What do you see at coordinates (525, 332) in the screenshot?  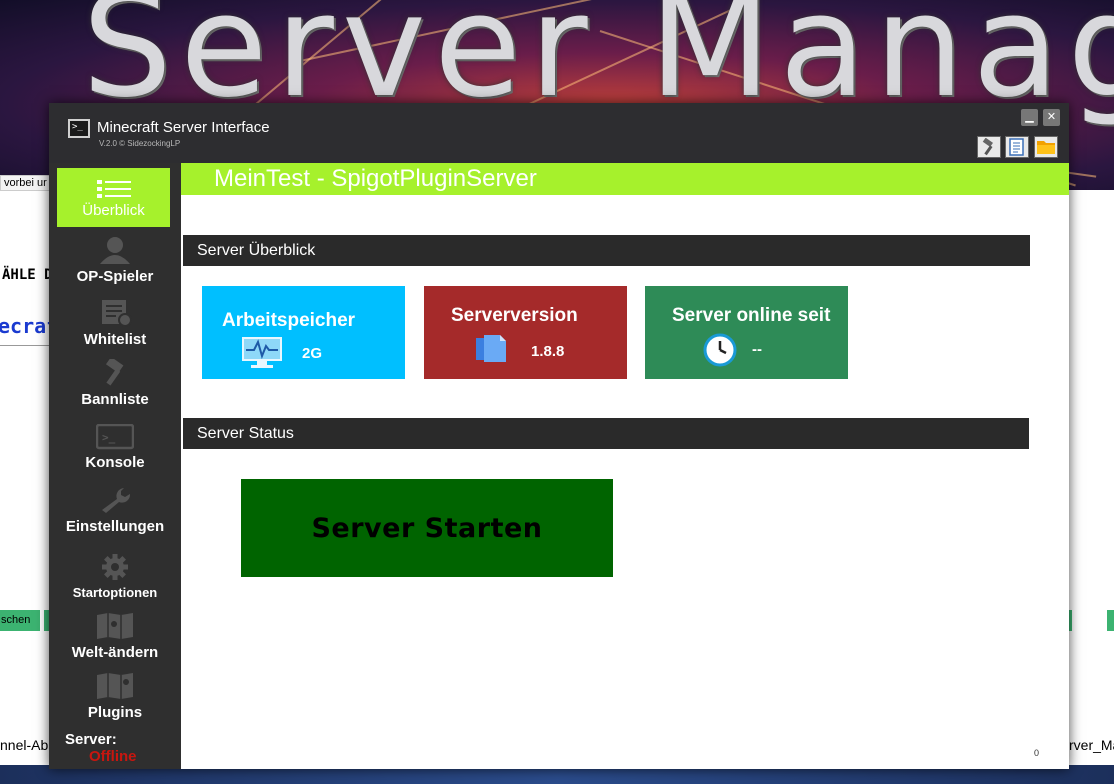 I see `version-tile: Serverversion 1.8.8` at bounding box center [525, 332].